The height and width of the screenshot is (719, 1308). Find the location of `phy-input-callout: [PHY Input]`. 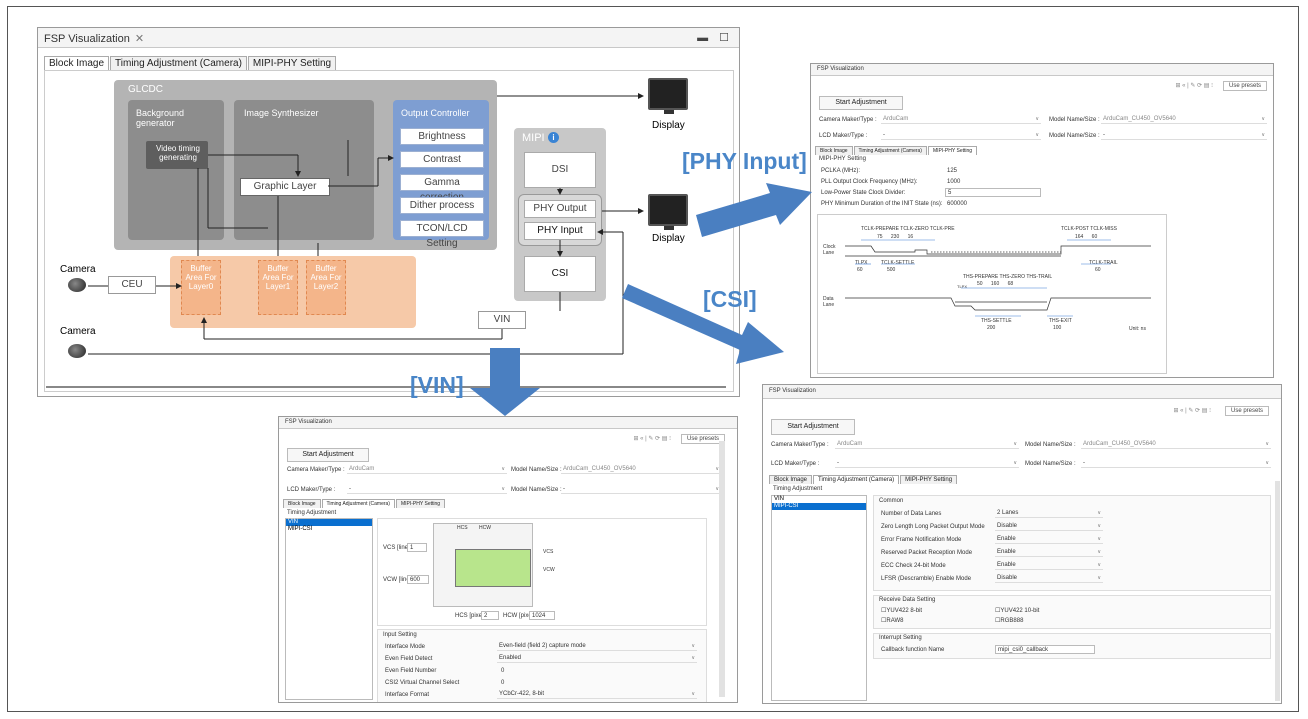

phy-input-callout: [PHY Input] is located at coordinates (744, 161).